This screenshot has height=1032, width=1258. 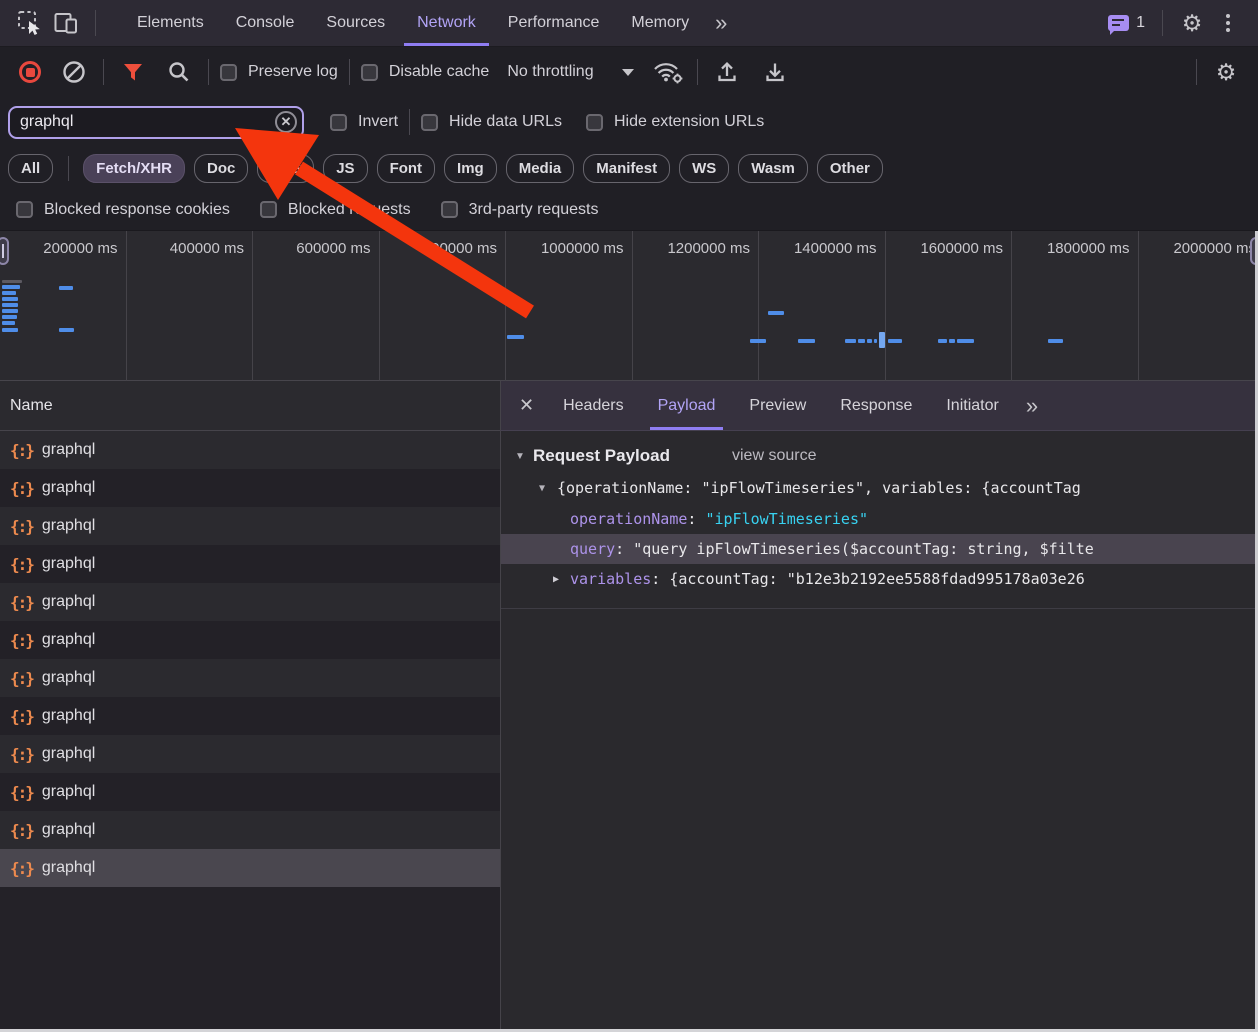 I want to click on issues-bubble-icon, so click(x=1119, y=25).